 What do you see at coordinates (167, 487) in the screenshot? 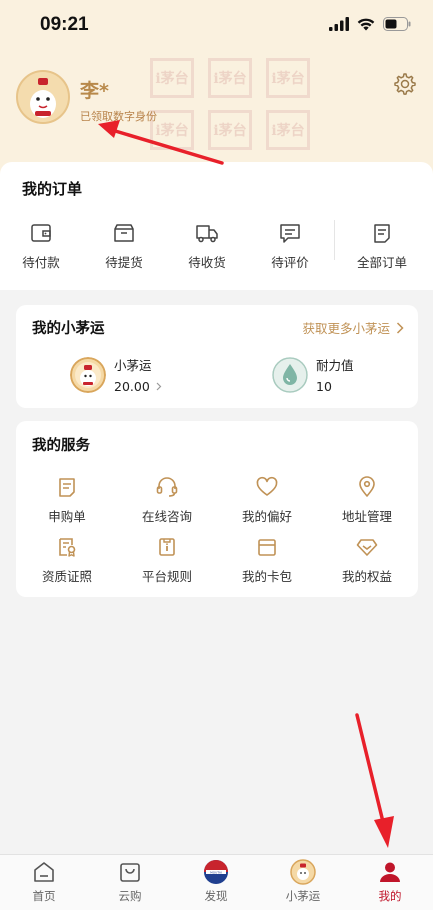
I see `headset-icon` at bounding box center [167, 487].